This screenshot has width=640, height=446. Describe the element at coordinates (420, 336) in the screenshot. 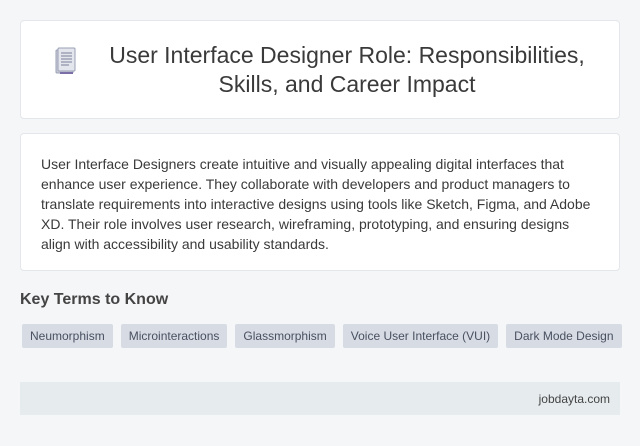

I see `term-tag: Voice User Interface (VUI)` at that location.